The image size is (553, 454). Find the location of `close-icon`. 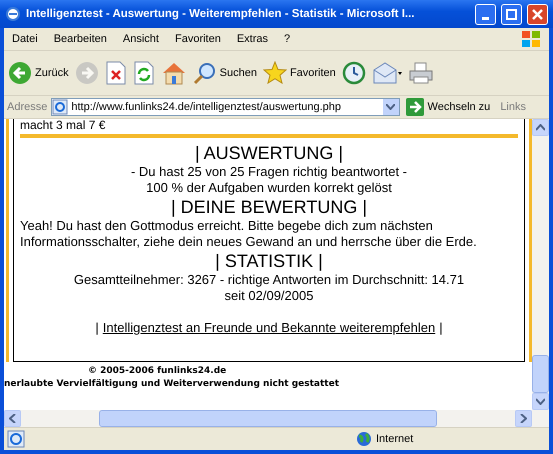

close-icon is located at coordinates (537, 14).